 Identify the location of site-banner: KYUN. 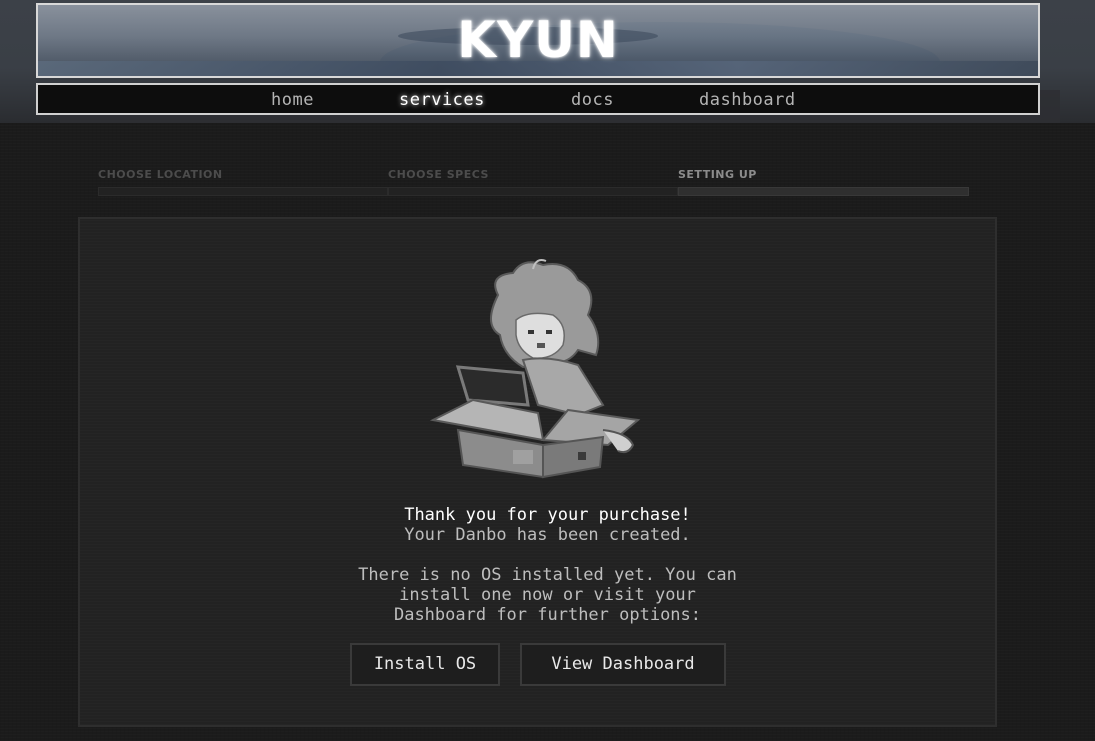
(538, 40).